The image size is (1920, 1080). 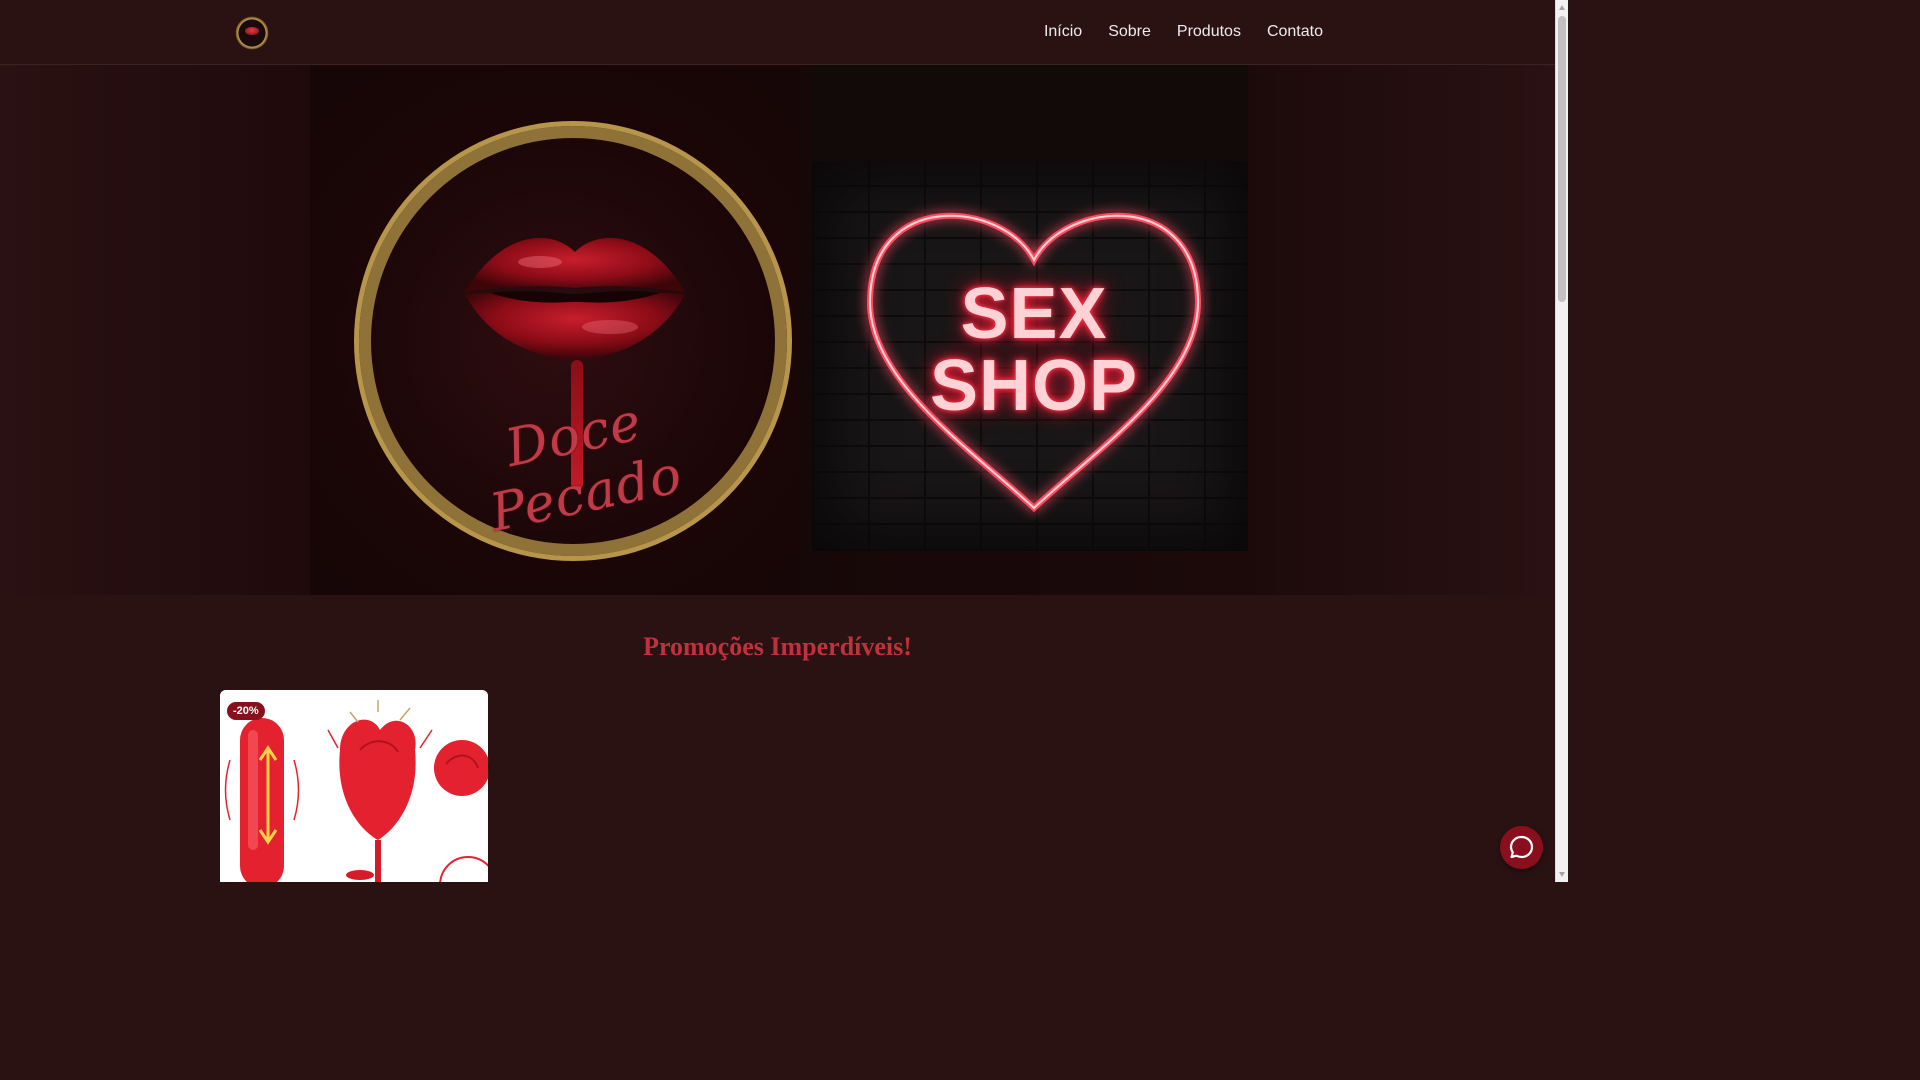 I want to click on discount-badge: -20%, so click(x=246, y=711).